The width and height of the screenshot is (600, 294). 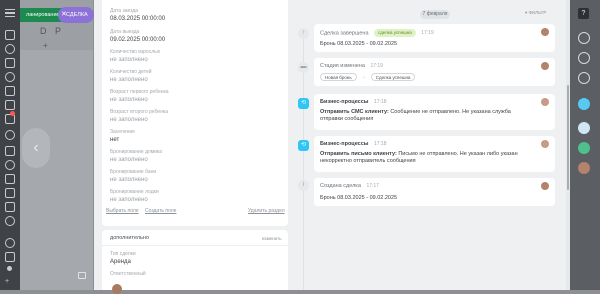 What do you see at coordinates (10, 49) in the screenshot?
I see `chat-icon` at bounding box center [10, 49].